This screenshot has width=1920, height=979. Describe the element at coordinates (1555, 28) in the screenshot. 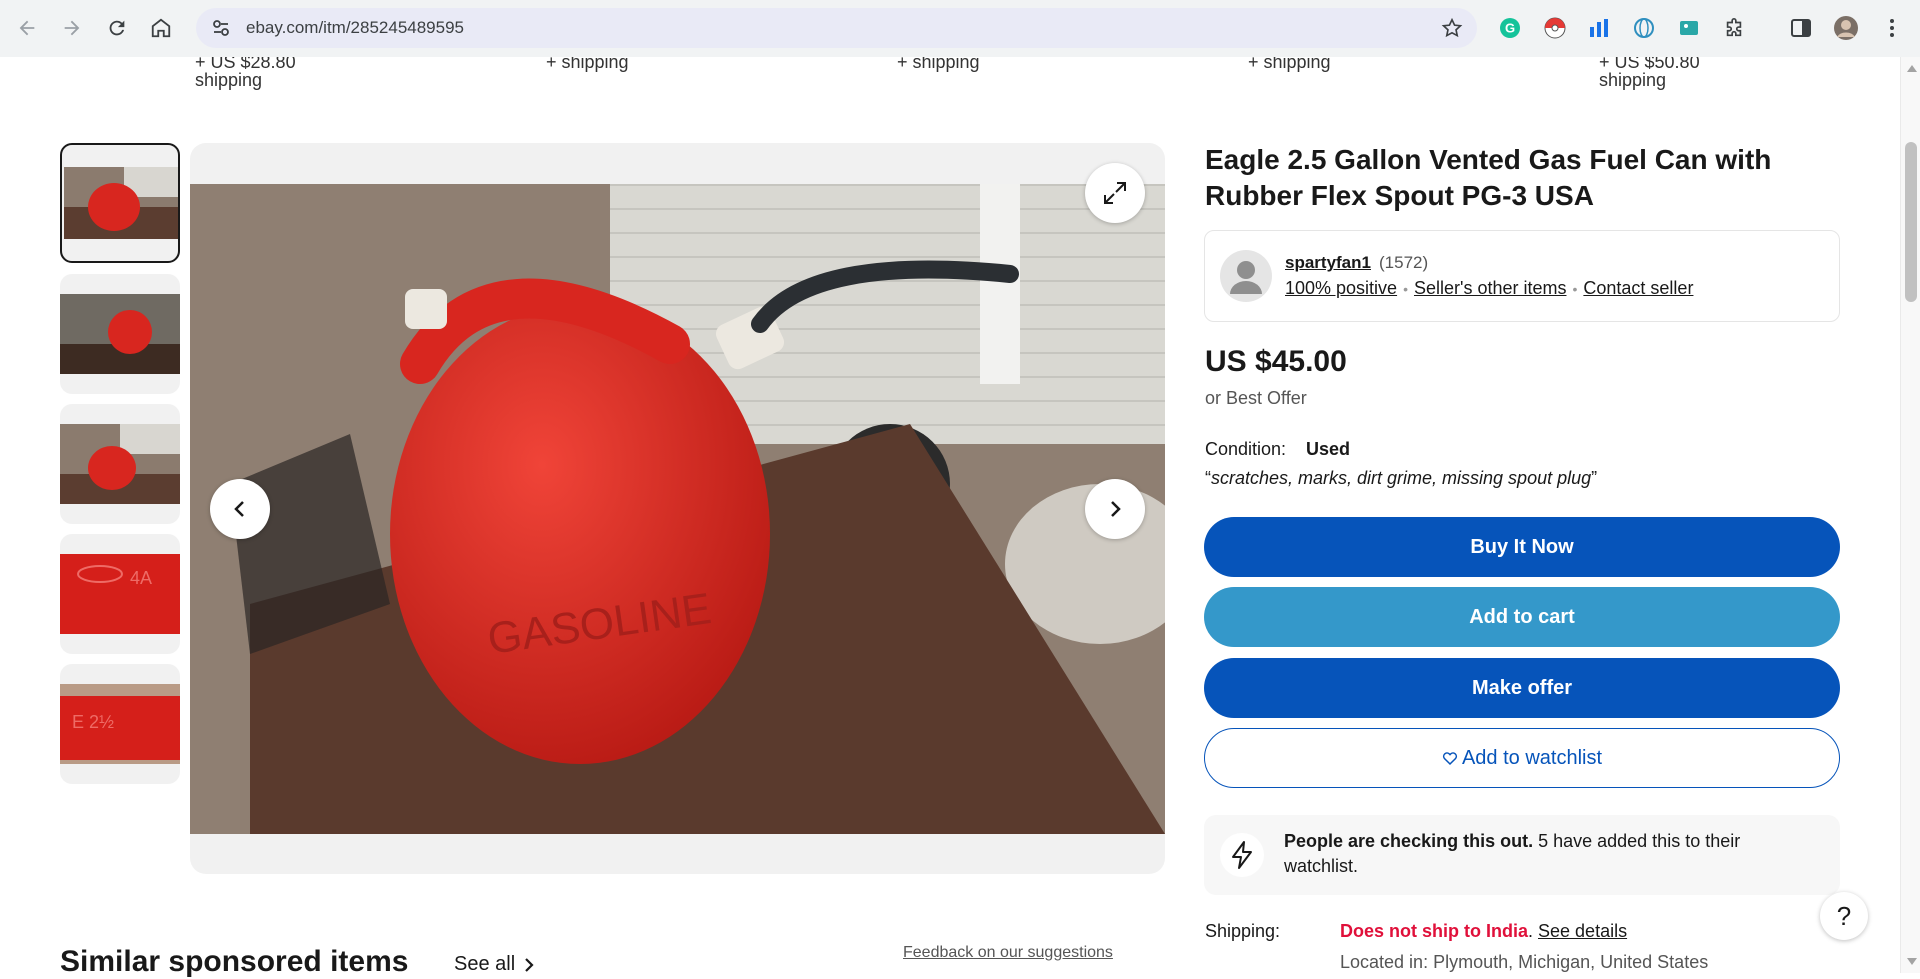

I see `pokeball-icon` at that location.